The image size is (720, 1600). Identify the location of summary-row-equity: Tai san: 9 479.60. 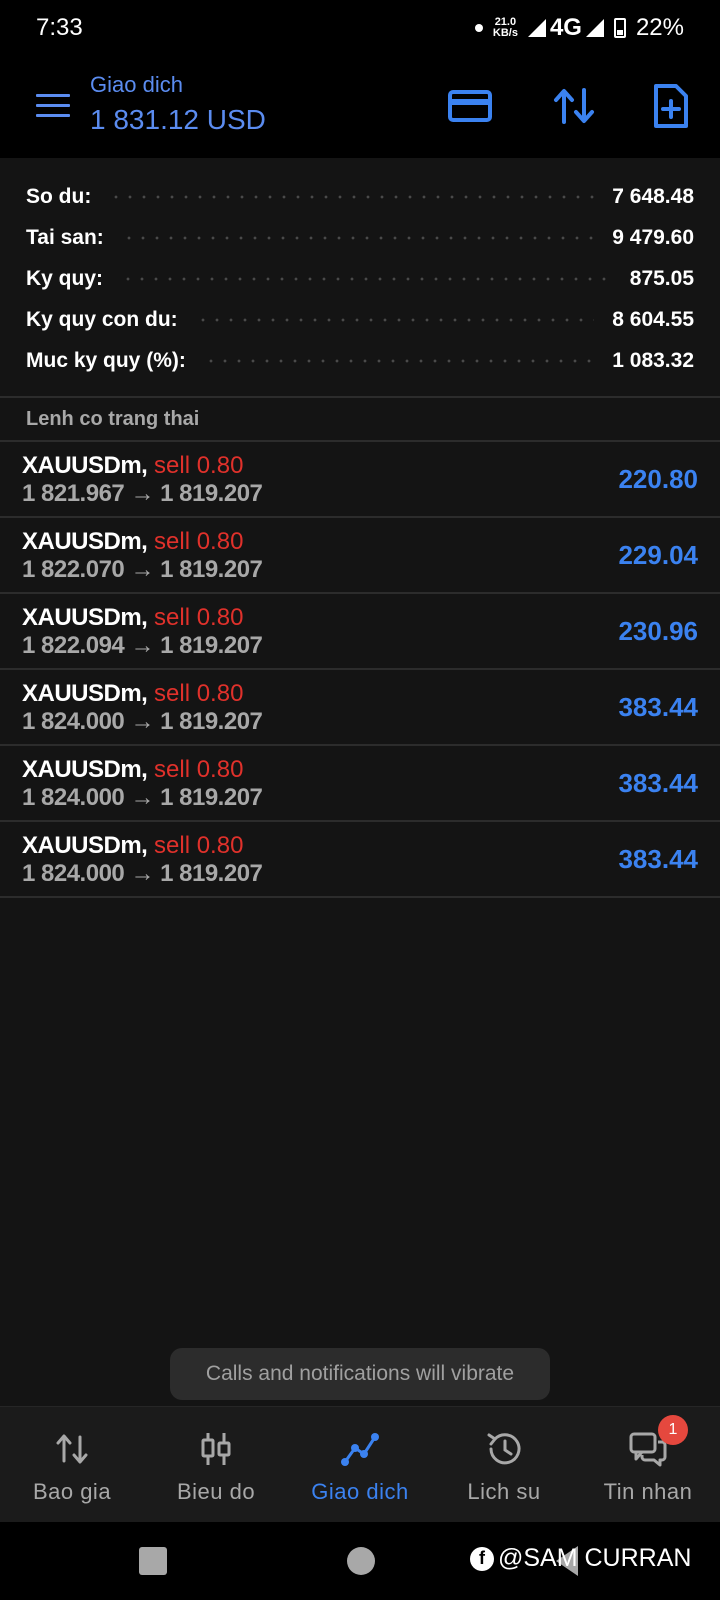
(360, 237).